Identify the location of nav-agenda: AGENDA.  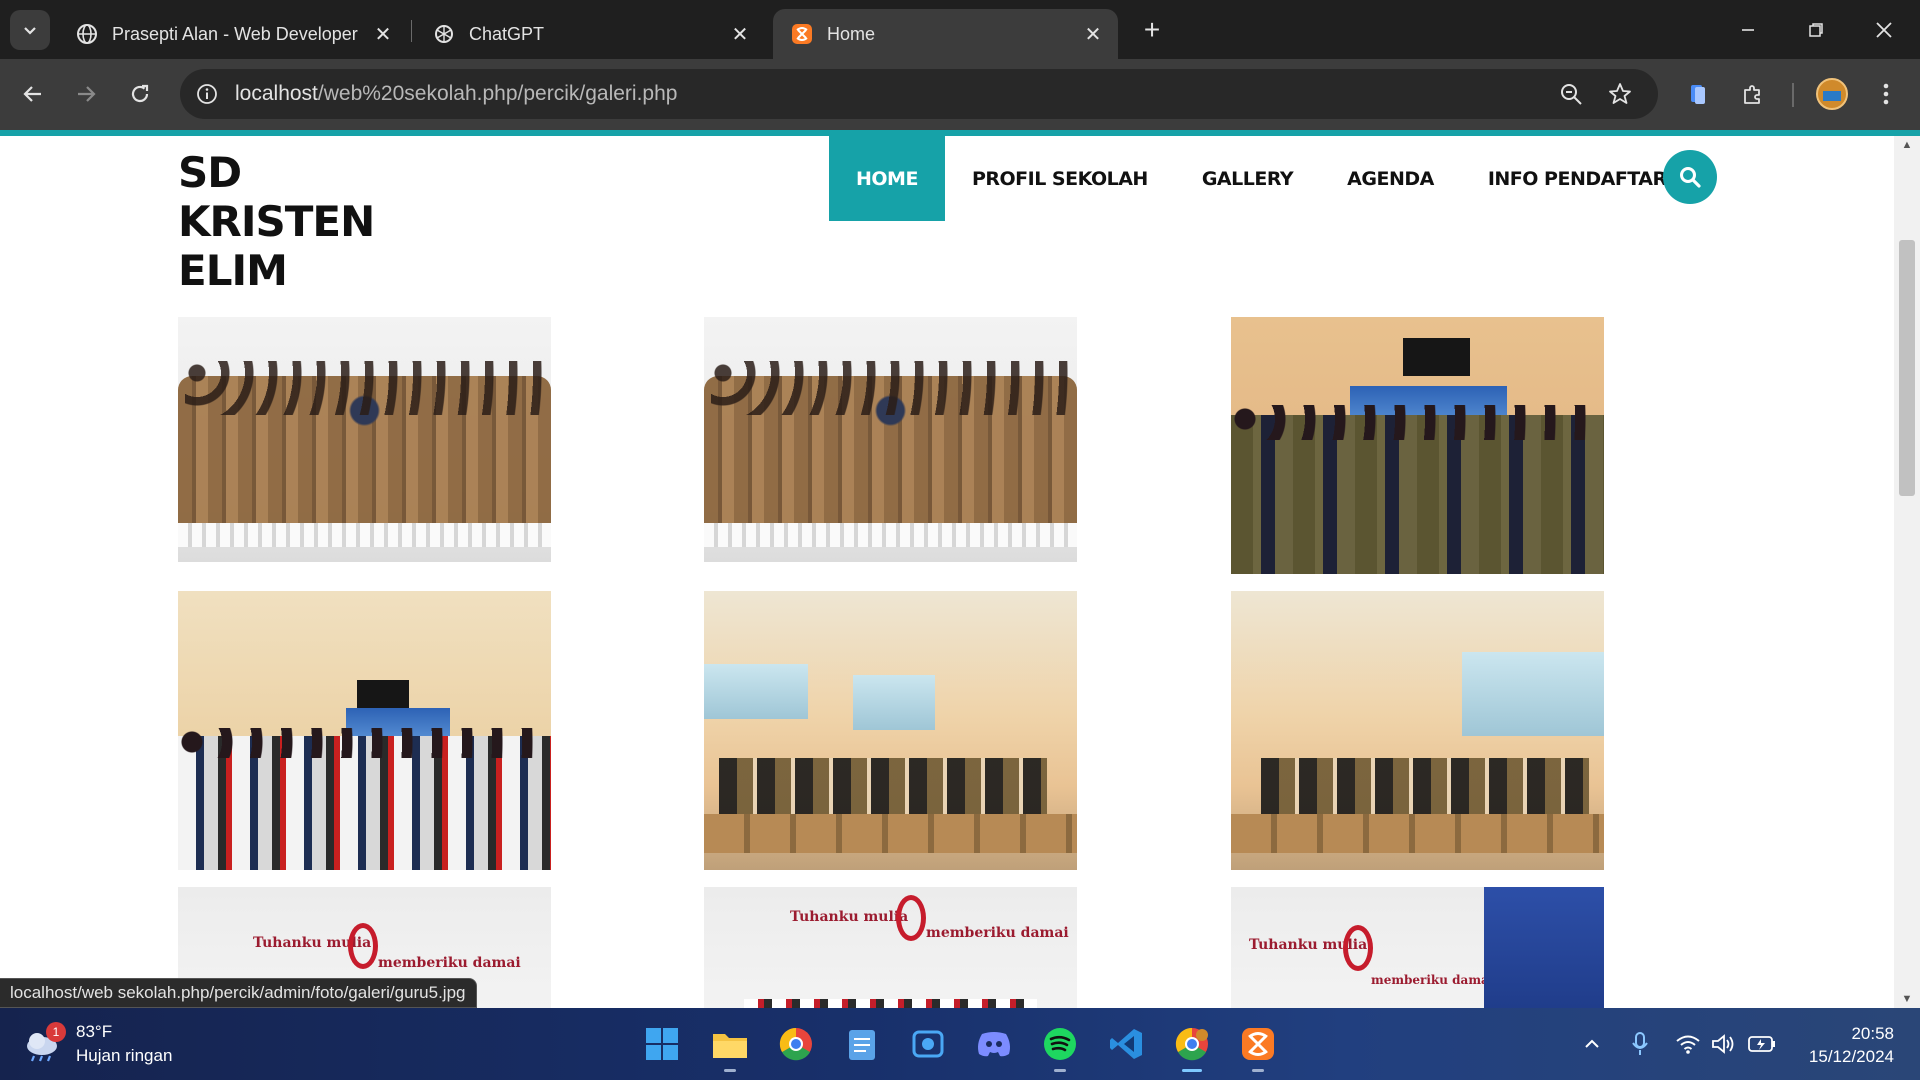
(1390, 178).